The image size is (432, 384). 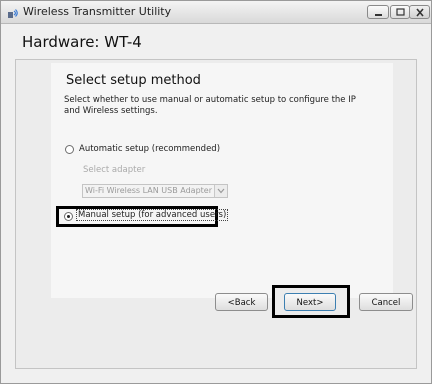 What do you see at coordinates (149, 149) in the screenshot?
I see `automatic-setup-label: Automatic setup (recommended)` at bounding box center [149, 149].